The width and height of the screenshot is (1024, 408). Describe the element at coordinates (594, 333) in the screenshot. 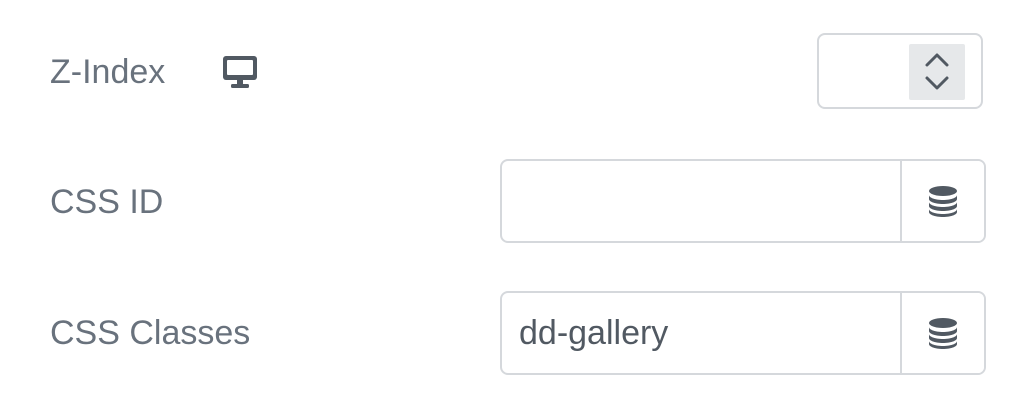

I see `css-classes-value: dd-gallery` at that location.